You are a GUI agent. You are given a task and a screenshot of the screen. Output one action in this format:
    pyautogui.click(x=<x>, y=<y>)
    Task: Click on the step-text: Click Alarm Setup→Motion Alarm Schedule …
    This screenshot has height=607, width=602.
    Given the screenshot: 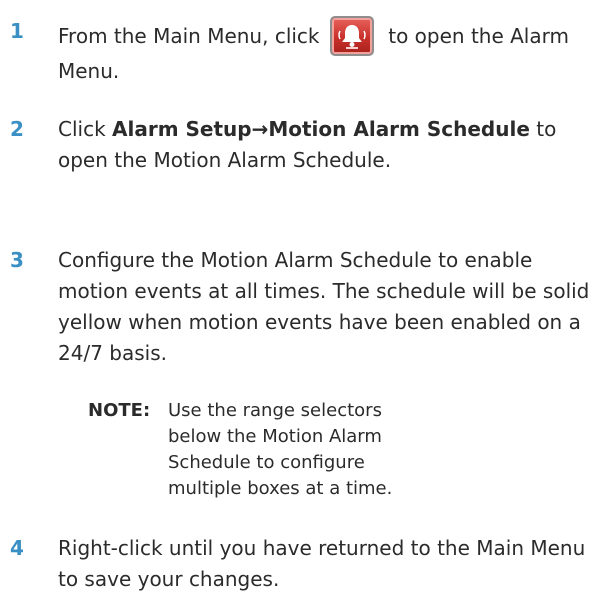 What is the action you would take?
    pyautogui.click(x=328, y=145)
    